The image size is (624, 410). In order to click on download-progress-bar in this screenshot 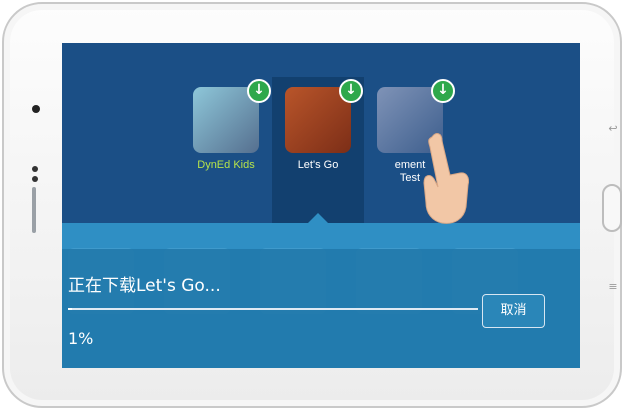, I will do `click(273, 309)`.